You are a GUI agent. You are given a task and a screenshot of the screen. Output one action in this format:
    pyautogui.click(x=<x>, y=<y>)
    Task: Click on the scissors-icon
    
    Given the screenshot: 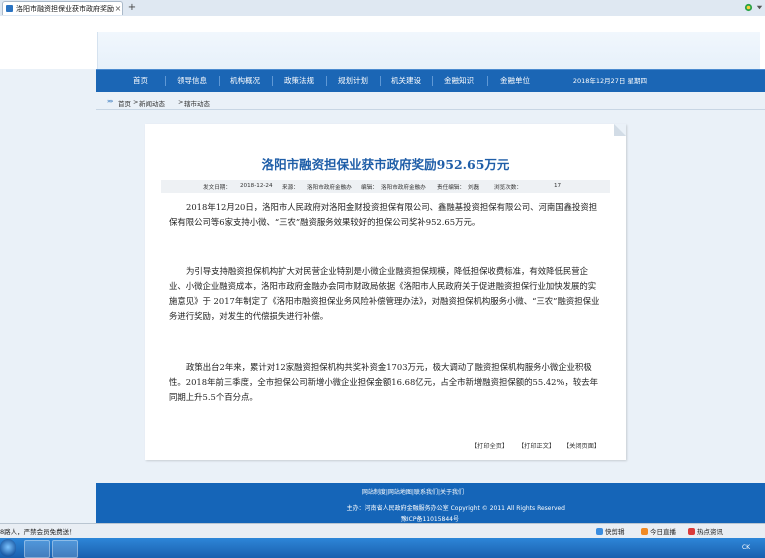 What is the action you would take?
    pyautogui.click(x=599, y=531)
    